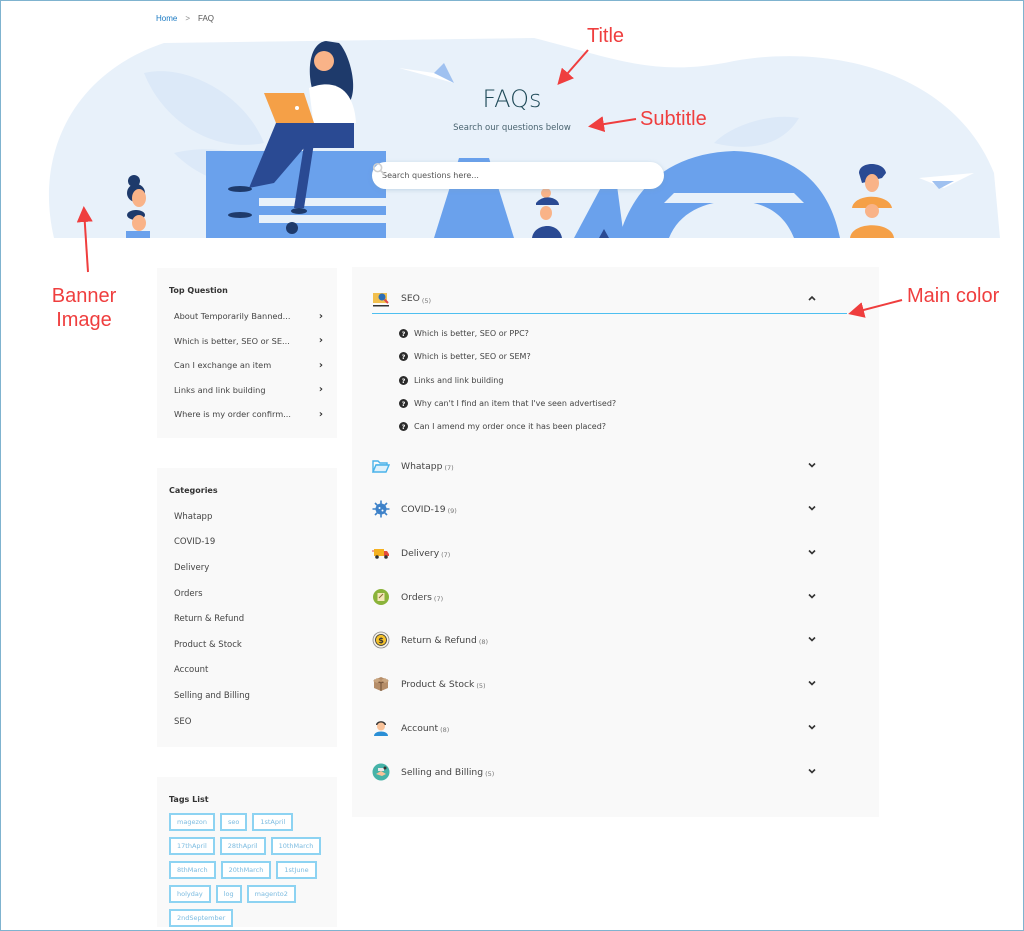 The width and height of the screenshot is (1024, 931). I want to click on breadcrumb-home-link: Home, so click(166, 18).